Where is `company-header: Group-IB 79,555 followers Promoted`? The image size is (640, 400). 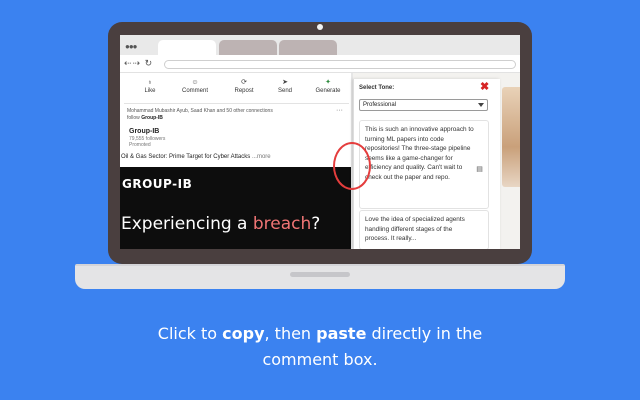 company-header: Group-IB 79,555 followers Promoted is located at coordinates (147, 138).